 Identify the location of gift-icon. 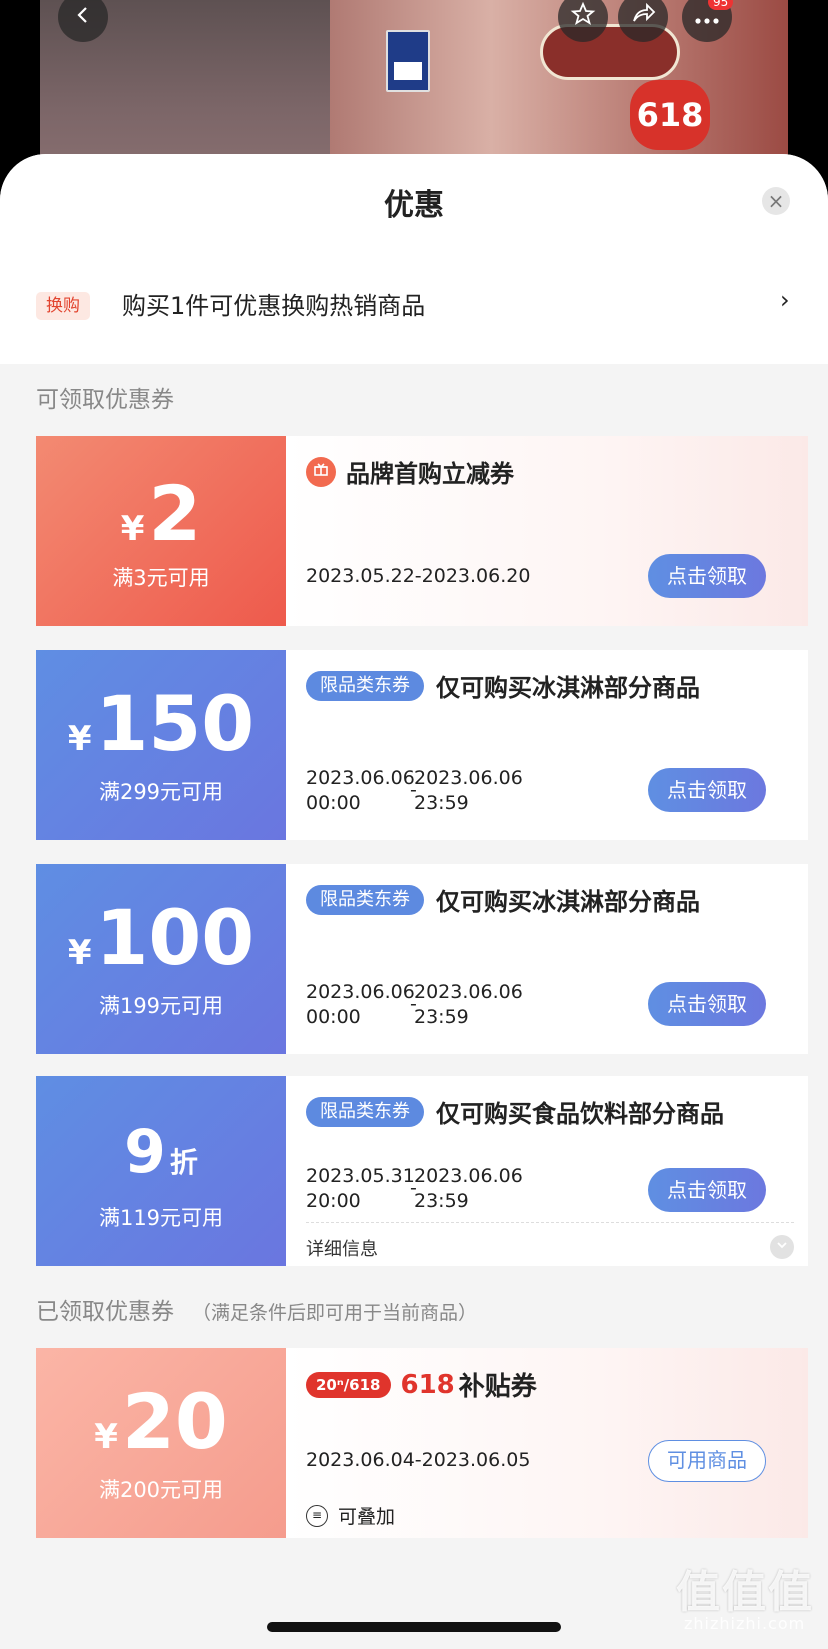
(321, 471).